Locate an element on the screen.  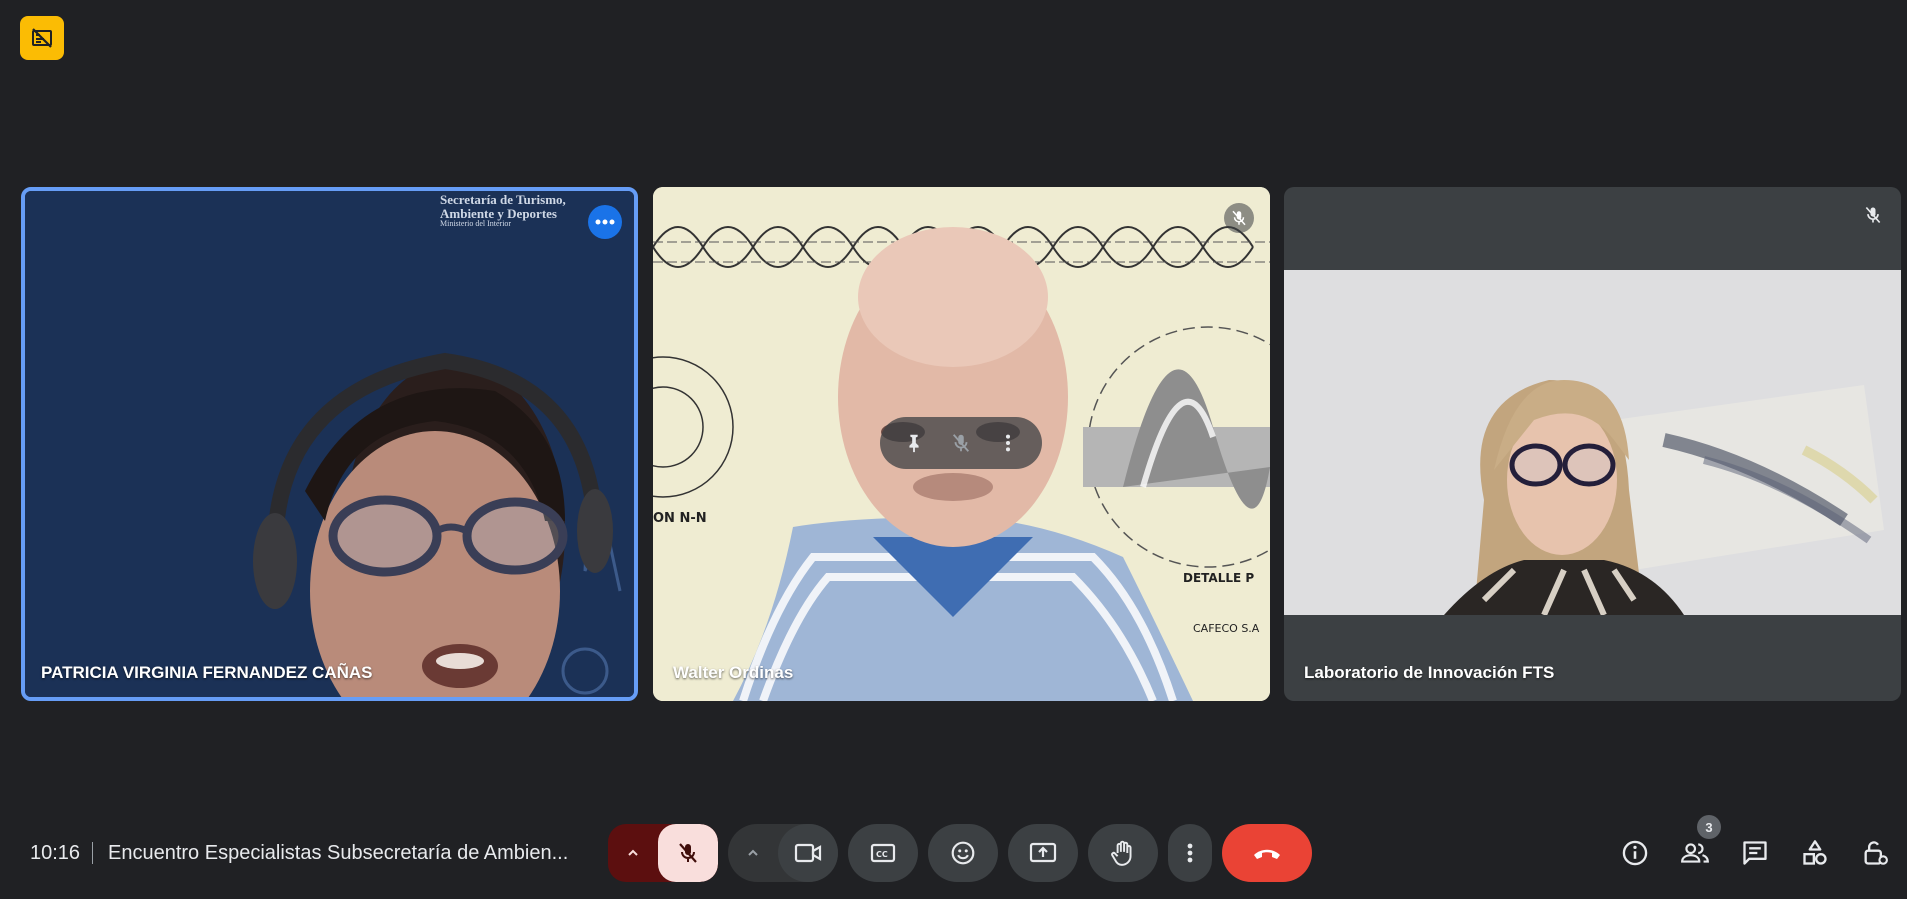
chat-icon is located at coordinates (1755, 853).